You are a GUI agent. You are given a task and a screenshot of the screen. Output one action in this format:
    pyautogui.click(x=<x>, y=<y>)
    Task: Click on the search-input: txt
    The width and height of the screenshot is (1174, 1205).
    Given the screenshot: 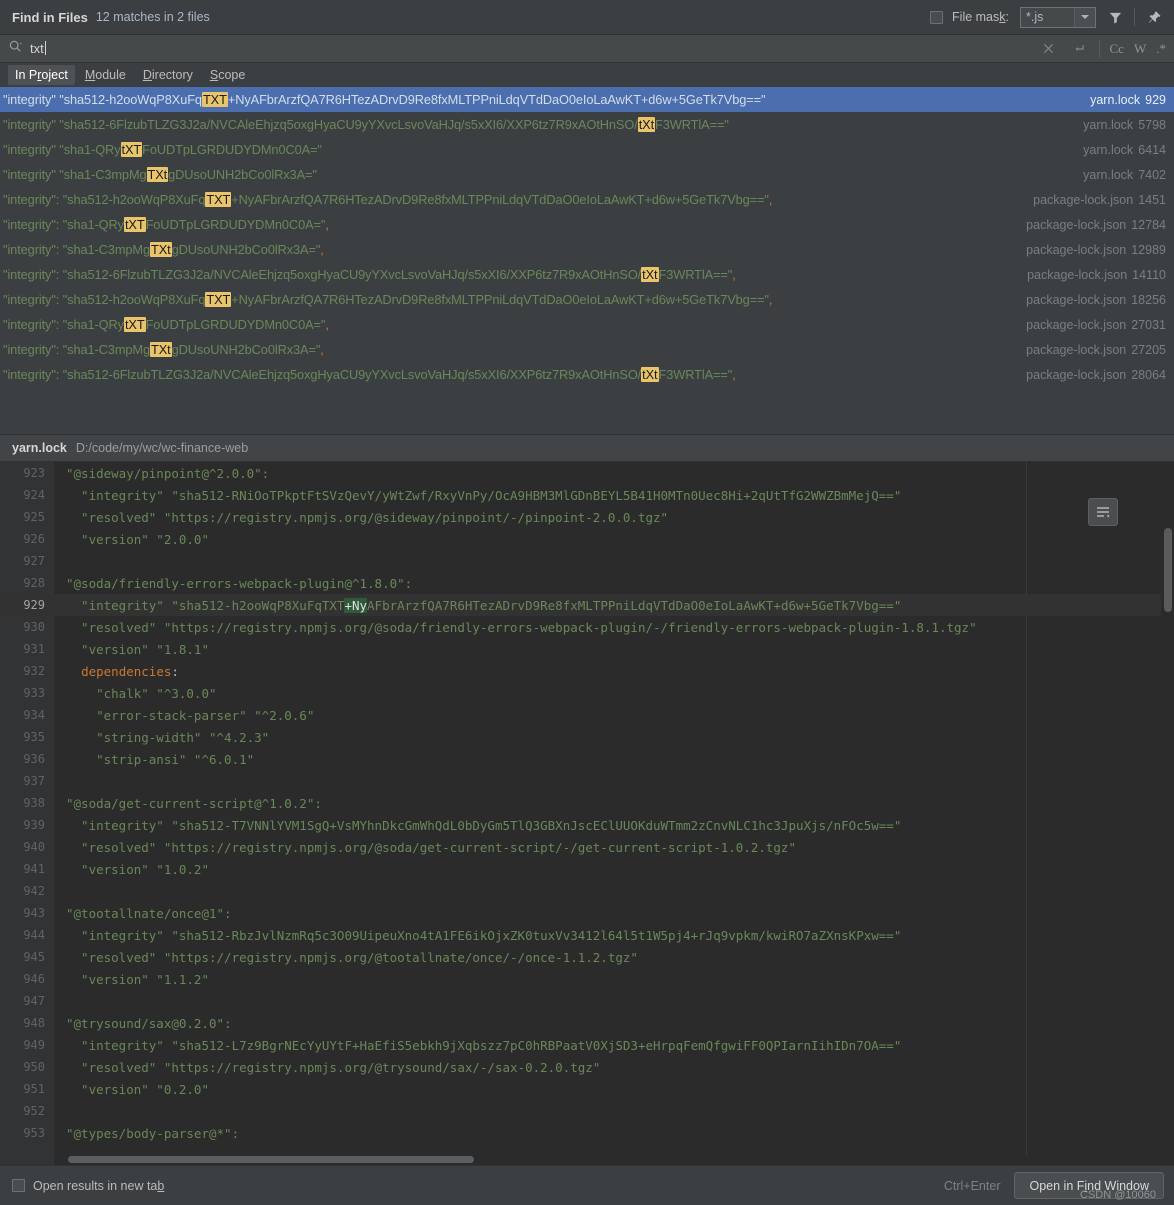 What is the action you would take?
    pyautogui.click(x=38, y=48)
    